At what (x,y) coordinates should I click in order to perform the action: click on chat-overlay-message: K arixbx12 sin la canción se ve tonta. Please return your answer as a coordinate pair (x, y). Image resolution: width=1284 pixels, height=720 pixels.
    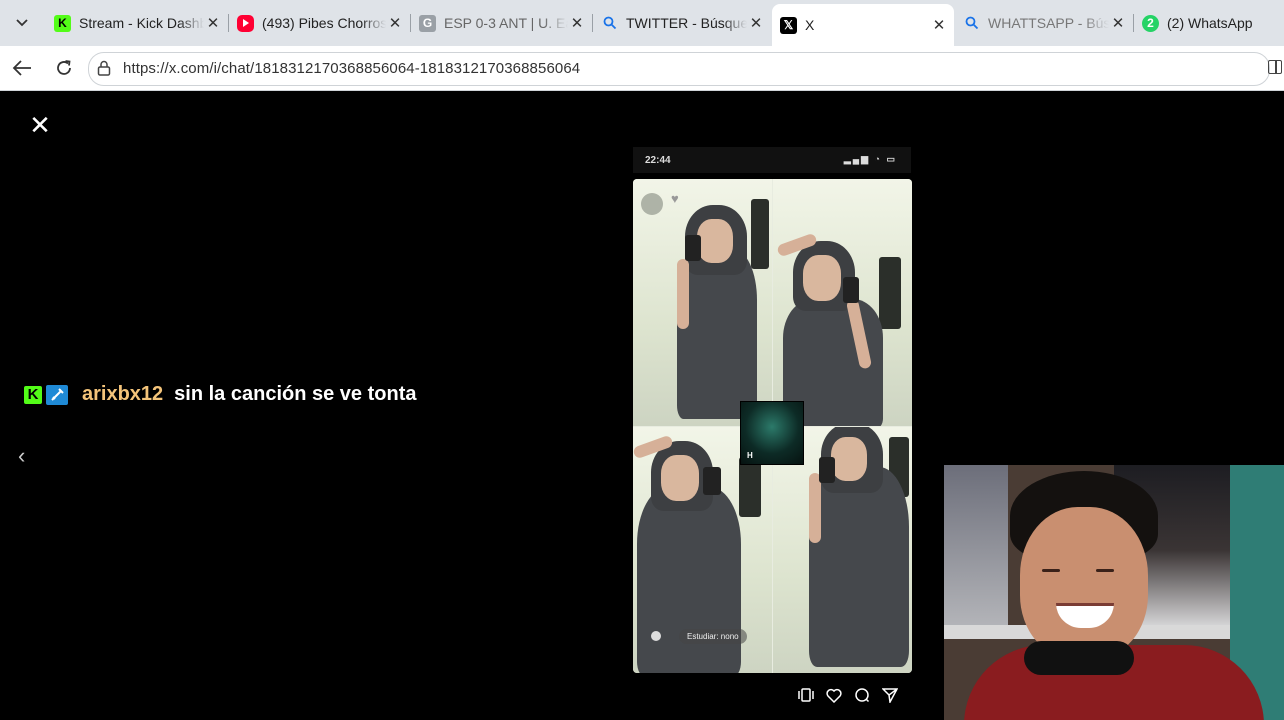
    Looking at the image, I should click on (220, 394).